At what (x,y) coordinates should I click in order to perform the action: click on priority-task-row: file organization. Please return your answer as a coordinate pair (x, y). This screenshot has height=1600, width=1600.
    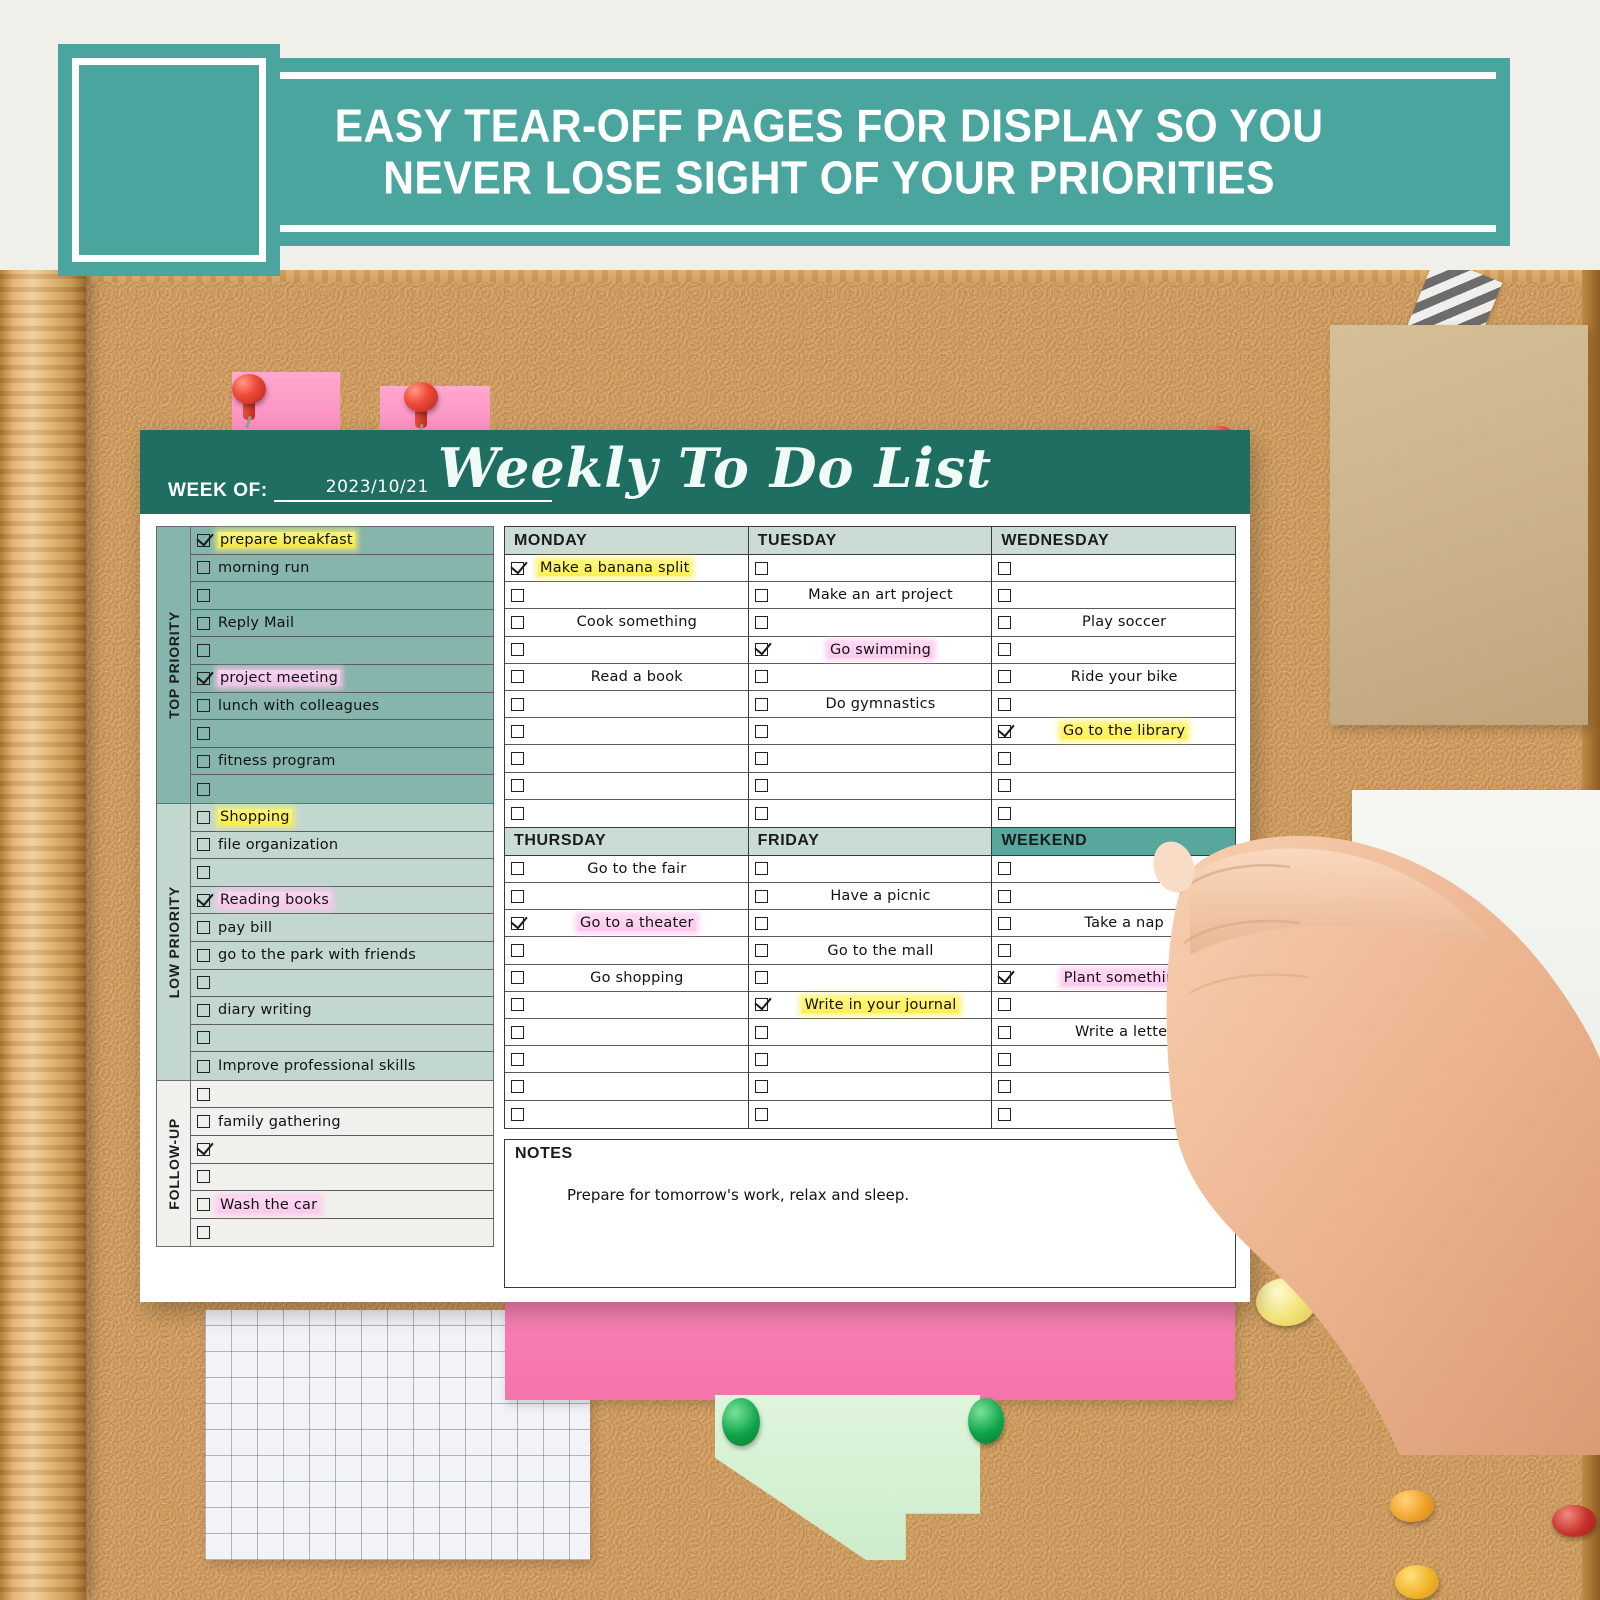
    Looking at the image, I should click on (342, 846).